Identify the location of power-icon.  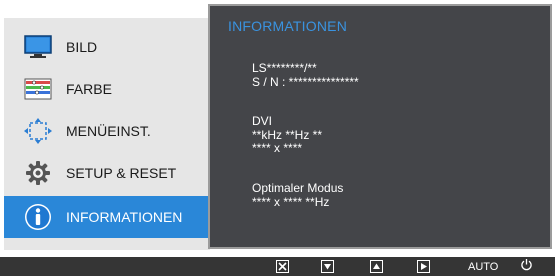
(526, 267).